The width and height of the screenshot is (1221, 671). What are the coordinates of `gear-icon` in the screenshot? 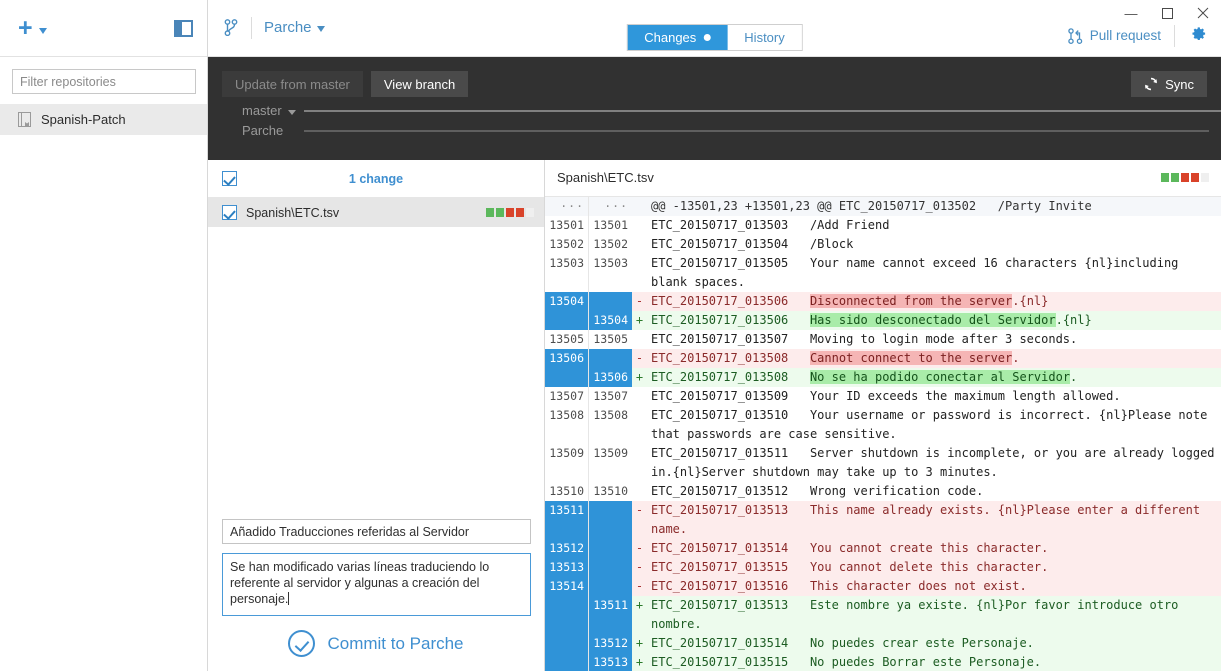 It's located at (1197, 35).